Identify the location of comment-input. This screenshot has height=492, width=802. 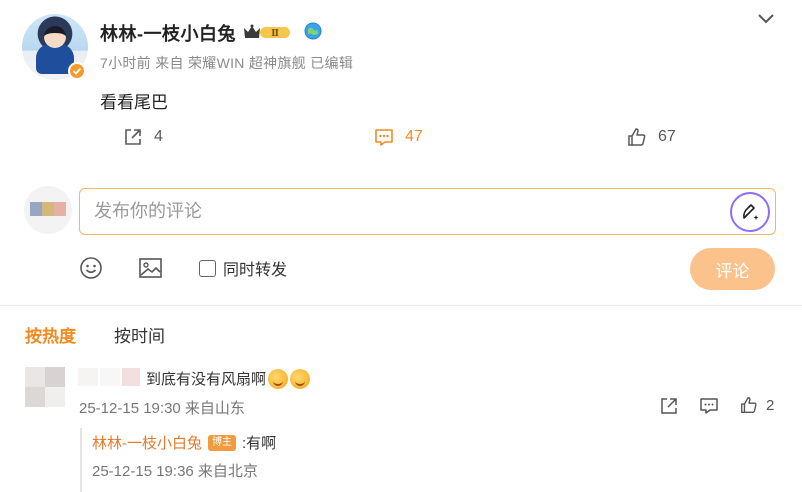
(427, 211).